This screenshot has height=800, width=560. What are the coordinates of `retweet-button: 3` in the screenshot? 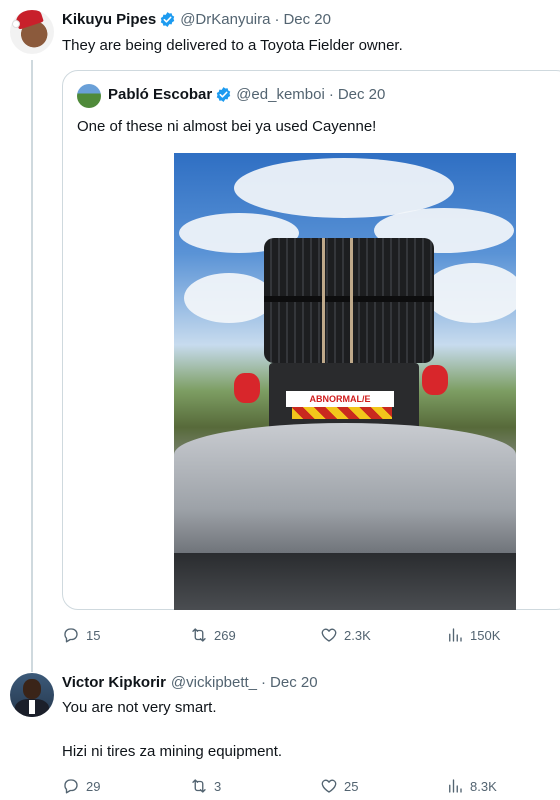 It's located at (205, 786).